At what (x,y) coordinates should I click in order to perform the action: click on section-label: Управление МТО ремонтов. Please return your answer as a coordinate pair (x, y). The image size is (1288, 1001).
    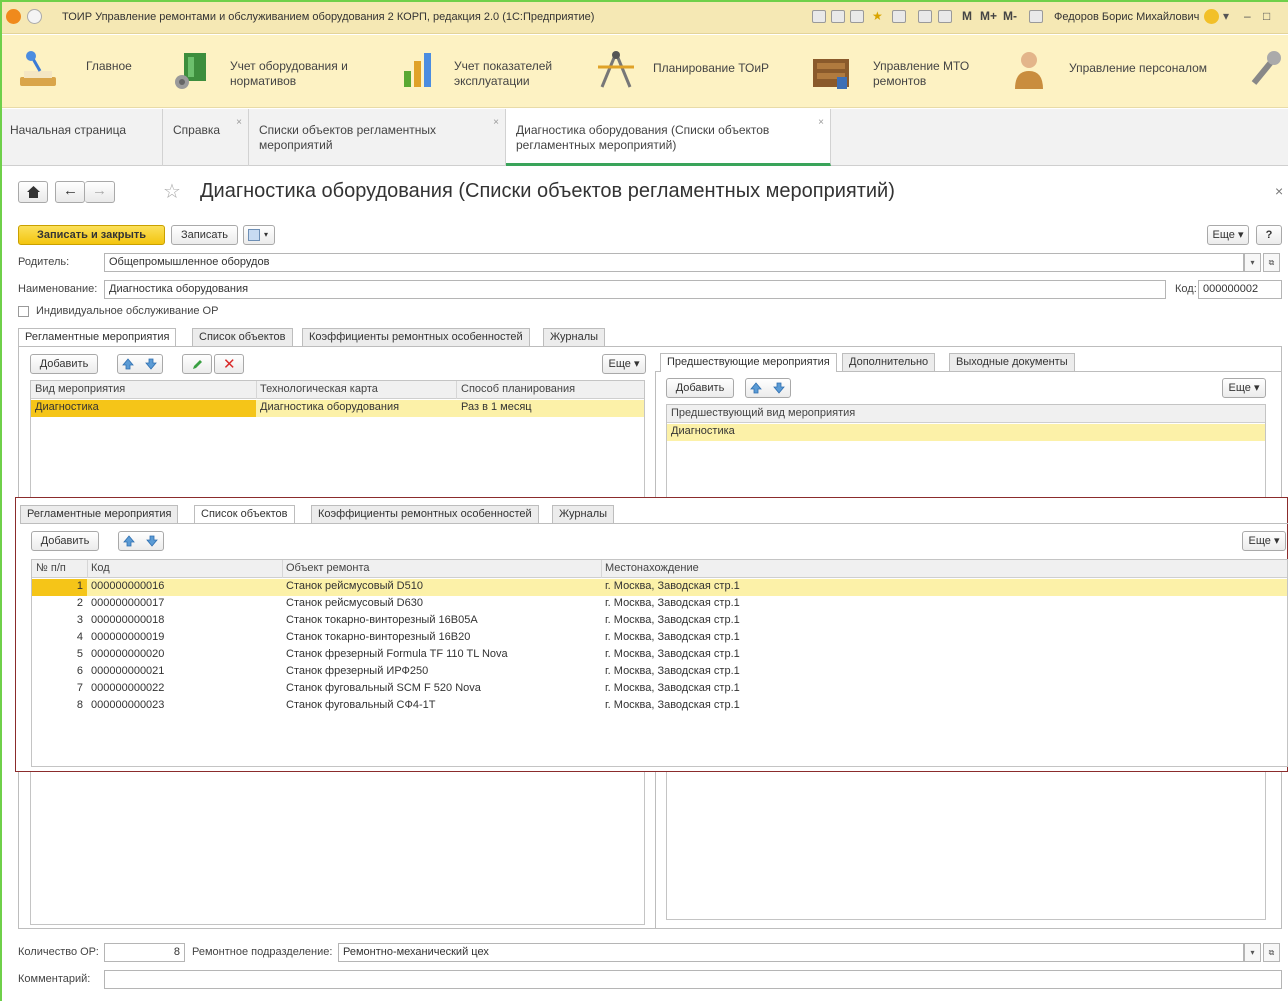
    Looking at the image, I should click on (921, 73).